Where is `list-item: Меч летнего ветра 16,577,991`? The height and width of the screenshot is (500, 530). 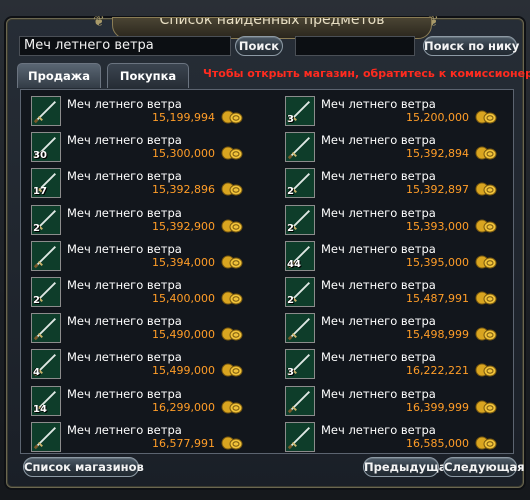 list-item: Меч летнего ветра 16,577,991 is located at coordinates (145, 436).